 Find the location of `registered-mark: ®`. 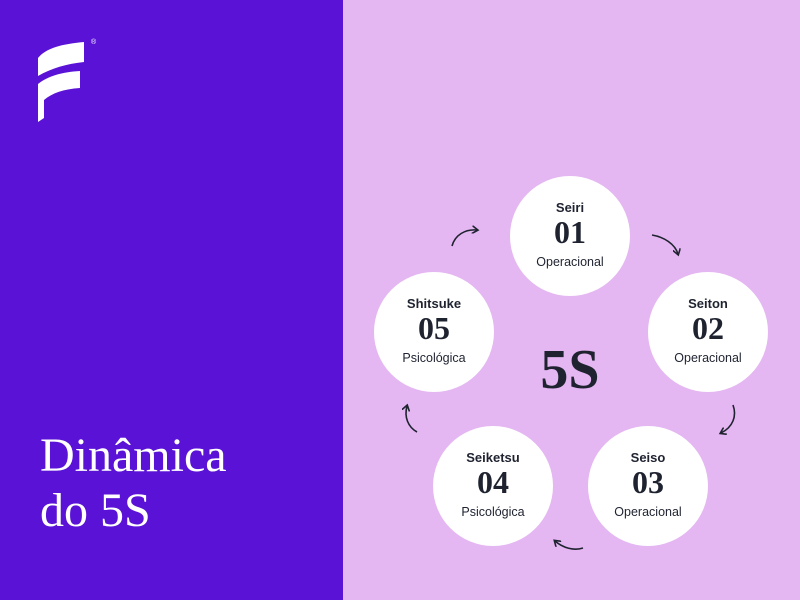

registered-mark: ® is located at coordinates (94, 42).